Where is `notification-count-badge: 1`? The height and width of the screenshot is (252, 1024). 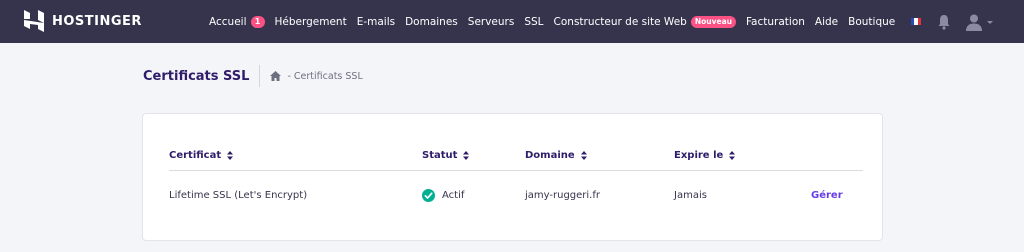 notification-count-badge: 1 is located at coordinates (257, 21).